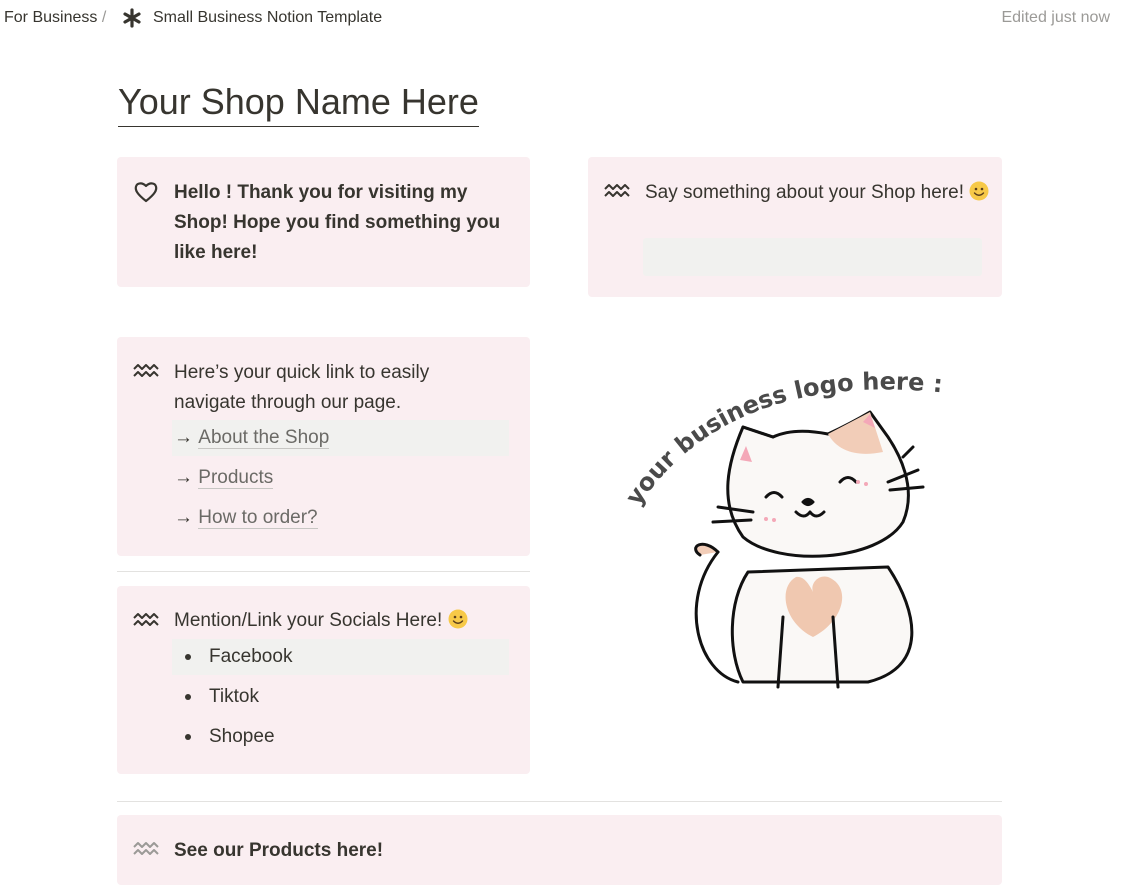  I want to click on socials-heading: Mention/Link your Socials Here!, so click(346, 621).